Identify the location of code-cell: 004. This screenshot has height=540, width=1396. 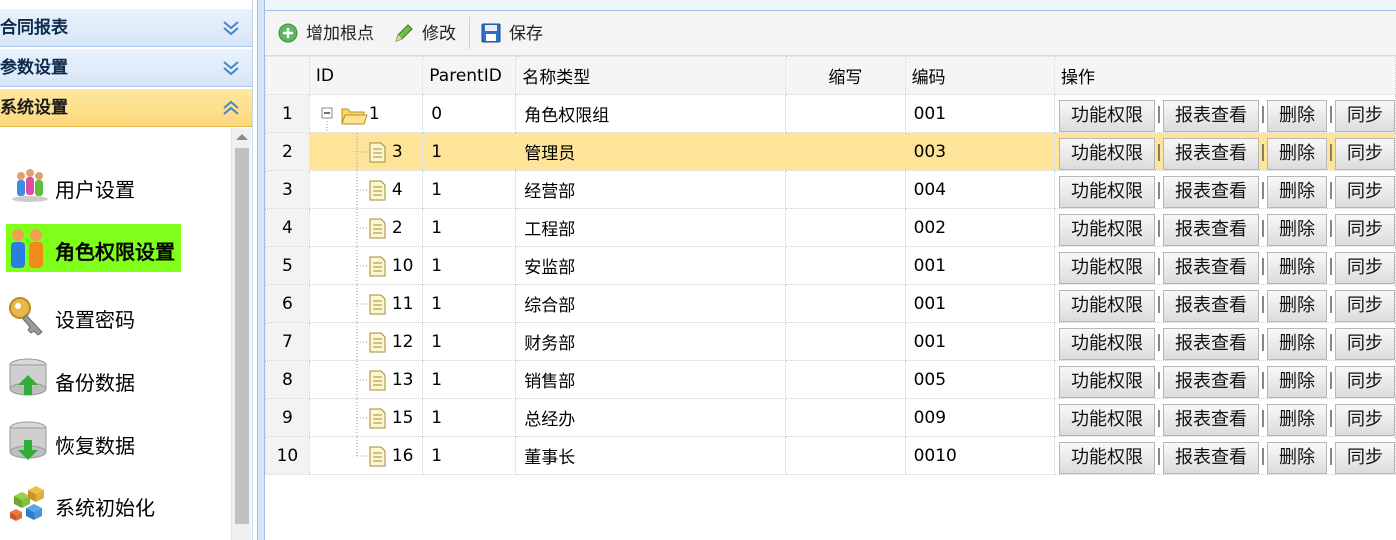
(979, 189).